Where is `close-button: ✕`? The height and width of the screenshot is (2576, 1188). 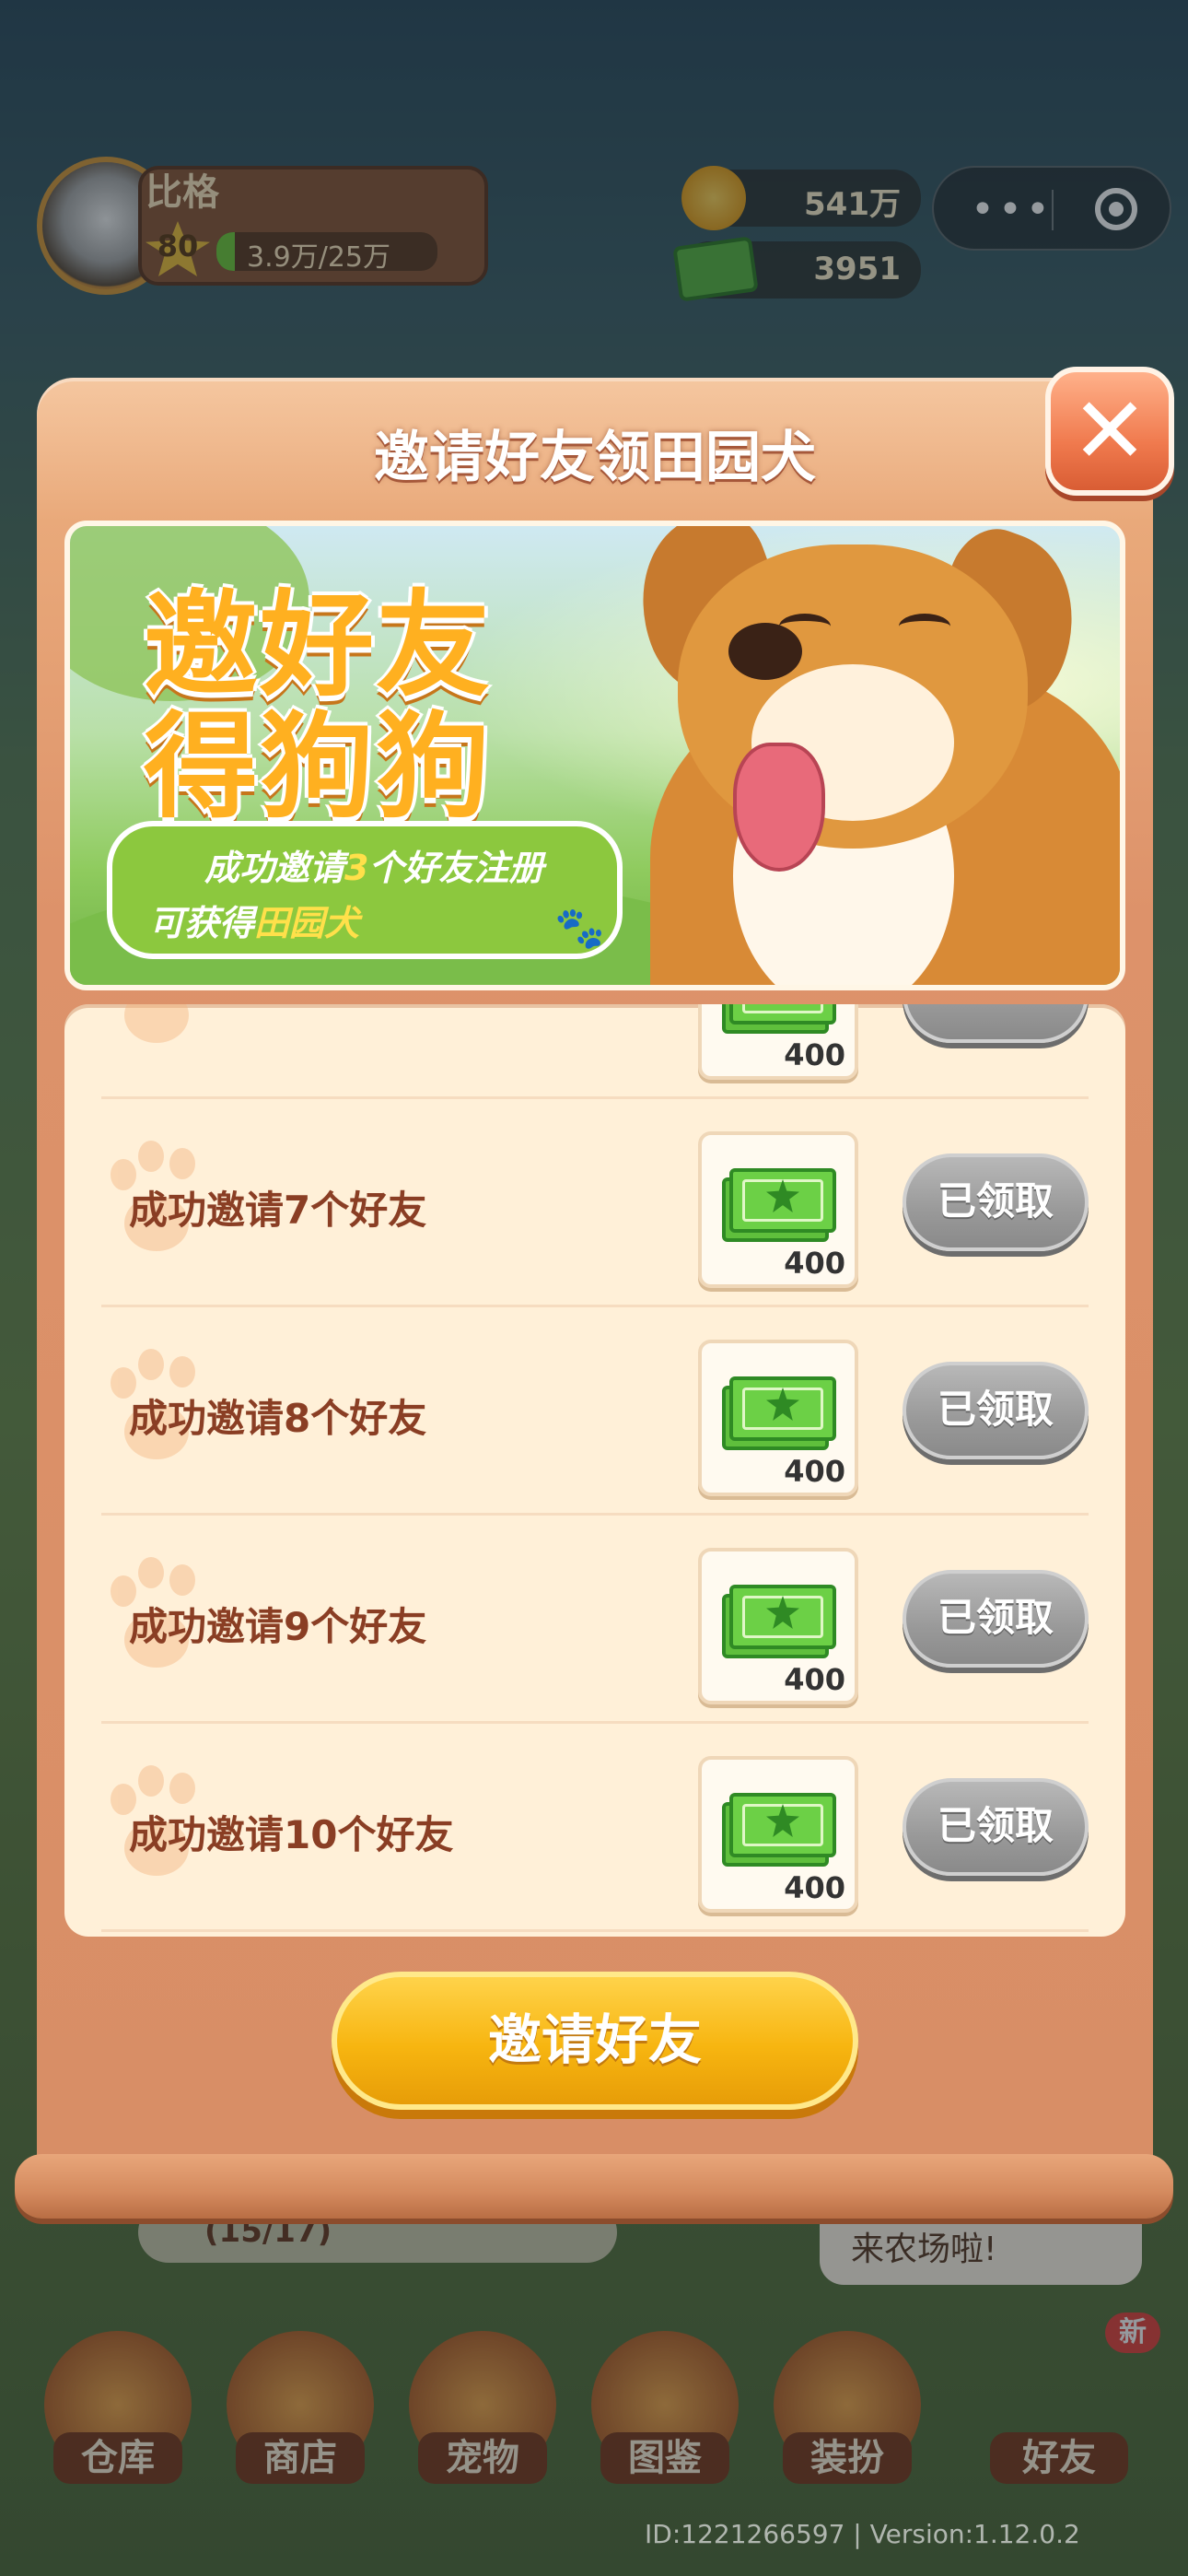
close-button: ✕ is located at coordinates (1109, 431).